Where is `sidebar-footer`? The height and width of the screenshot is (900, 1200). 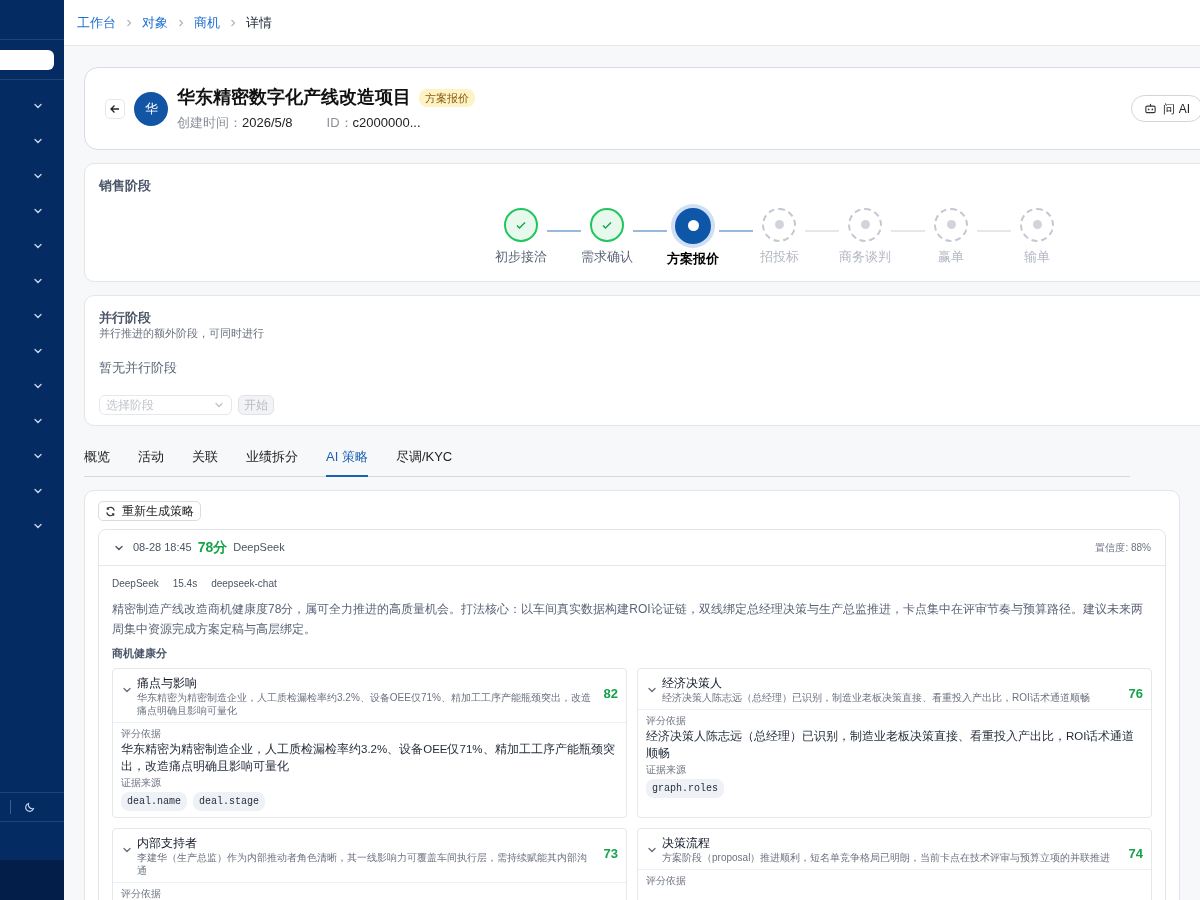 sidebar-footer is located at coordinates (32, 880).